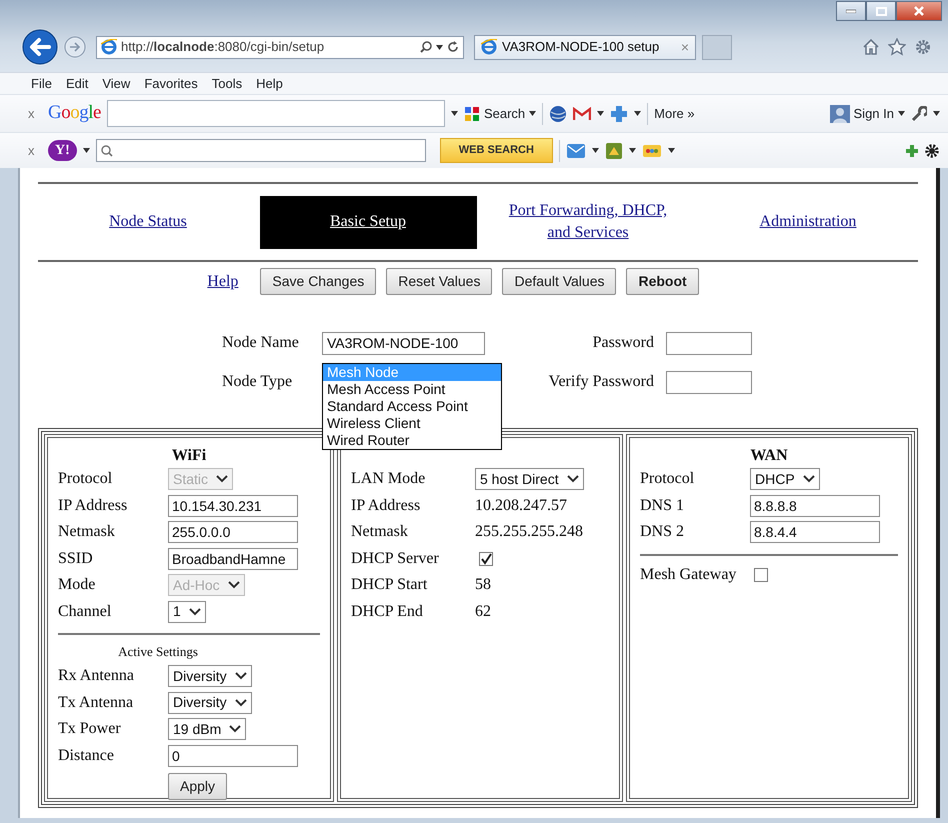 The height and width of the screenshot is (823, 948). Describe the element at coordinates (412, 423) in the screenshot. I see `dropdown-option: Wireless Client` at that location.